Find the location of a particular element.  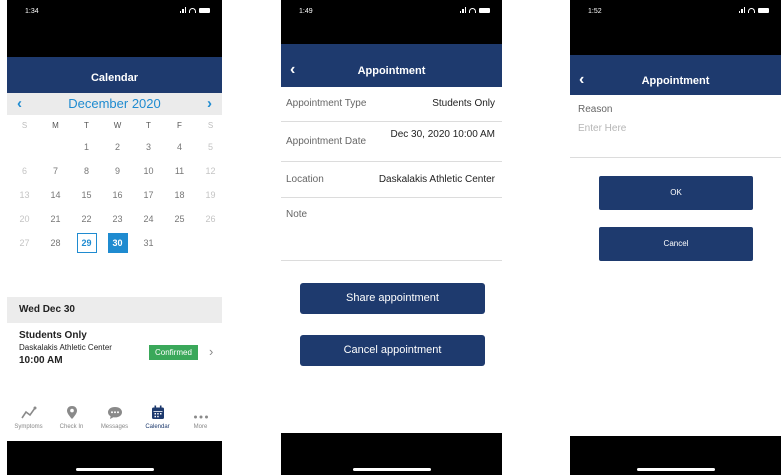

calendar-day: 28 is located at coordinates (55, 243).